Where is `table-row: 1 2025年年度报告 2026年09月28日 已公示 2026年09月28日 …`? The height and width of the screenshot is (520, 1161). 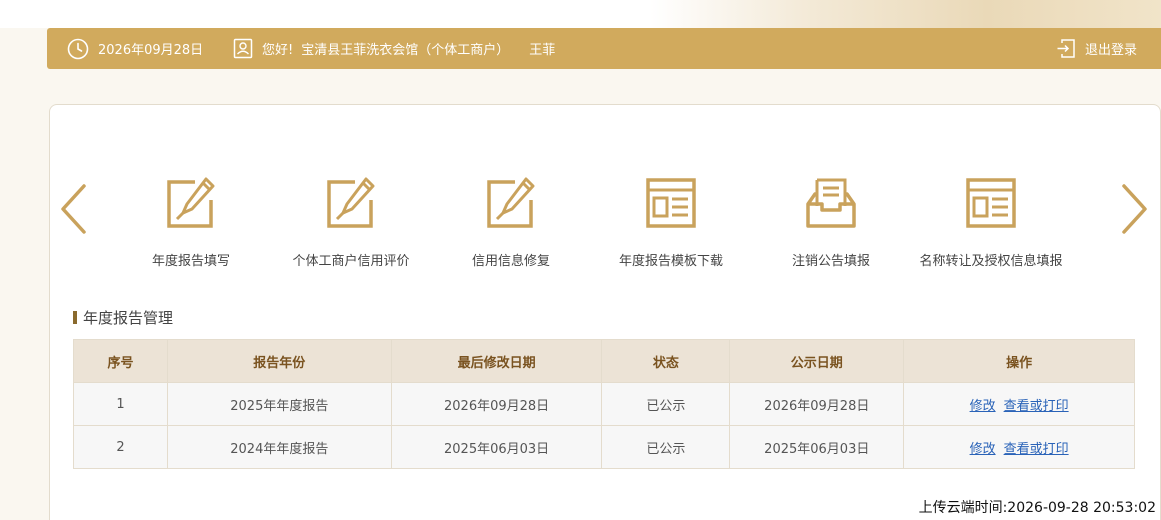
table-row: 1 2025年年度报告 2026年09月28日 已公示 2026年09月28日 … is located at coordinates (604, 404).